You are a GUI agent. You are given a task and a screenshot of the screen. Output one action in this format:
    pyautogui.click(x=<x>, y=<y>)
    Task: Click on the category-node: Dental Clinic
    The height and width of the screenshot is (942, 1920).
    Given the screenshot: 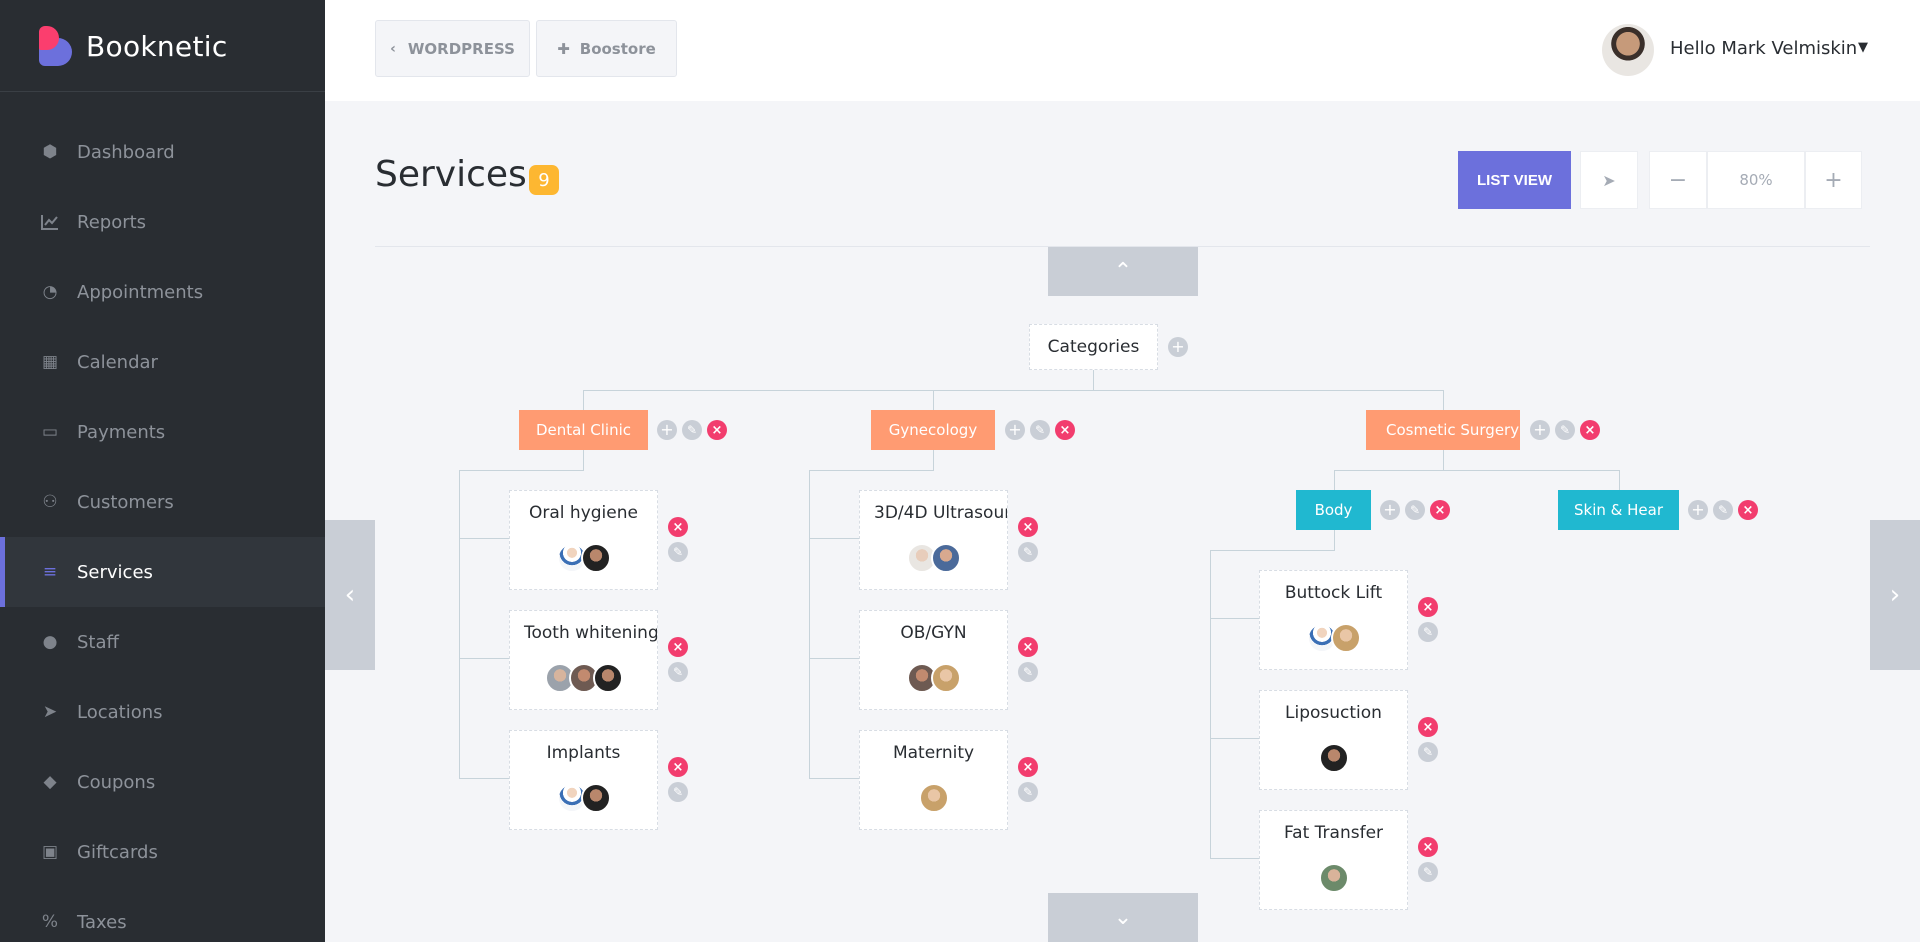 What is the action you would take?
    pyautogui.click(x=583, y=430)
    